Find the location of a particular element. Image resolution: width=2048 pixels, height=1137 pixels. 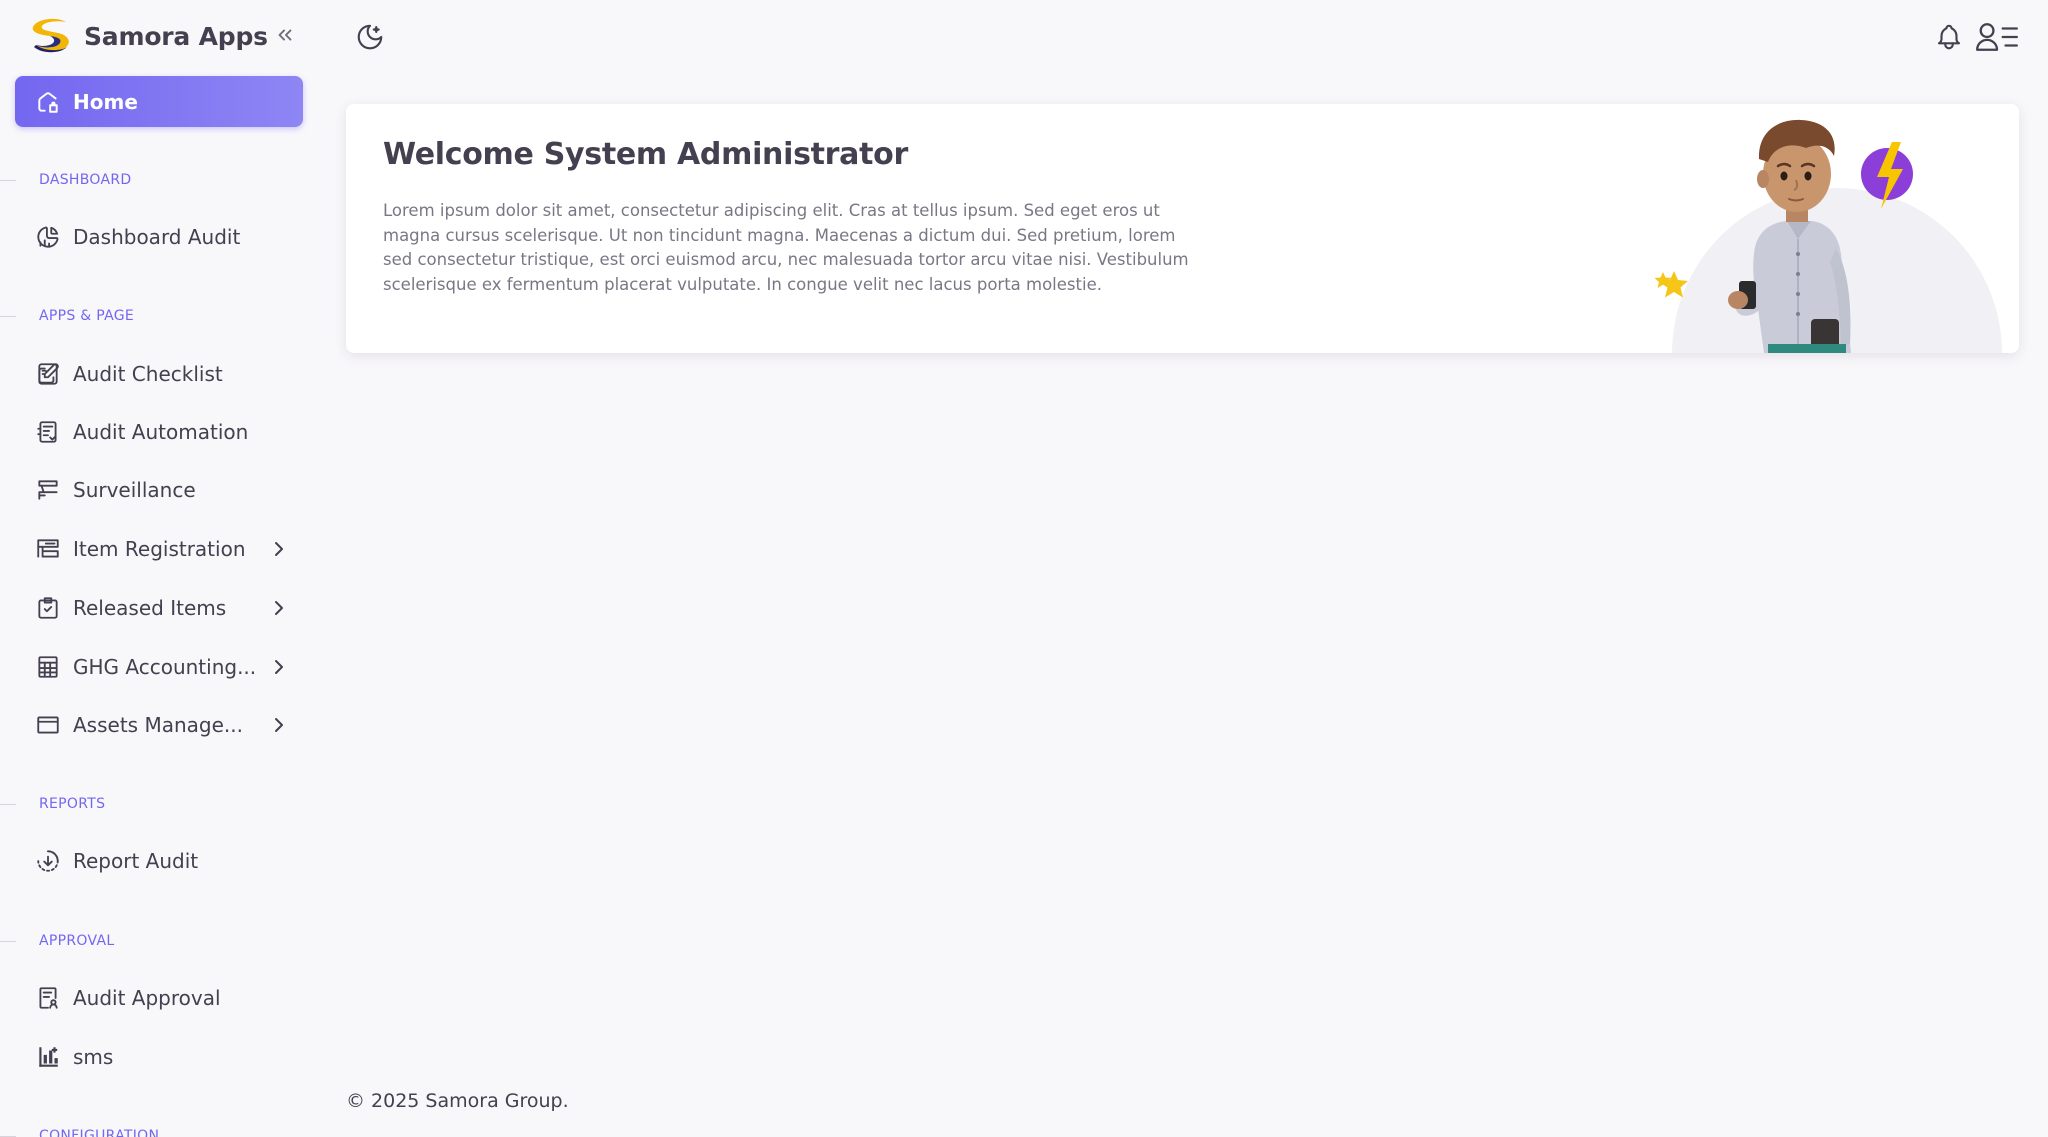

sidebar-item-home: Home is located at coordinates (159, 101).